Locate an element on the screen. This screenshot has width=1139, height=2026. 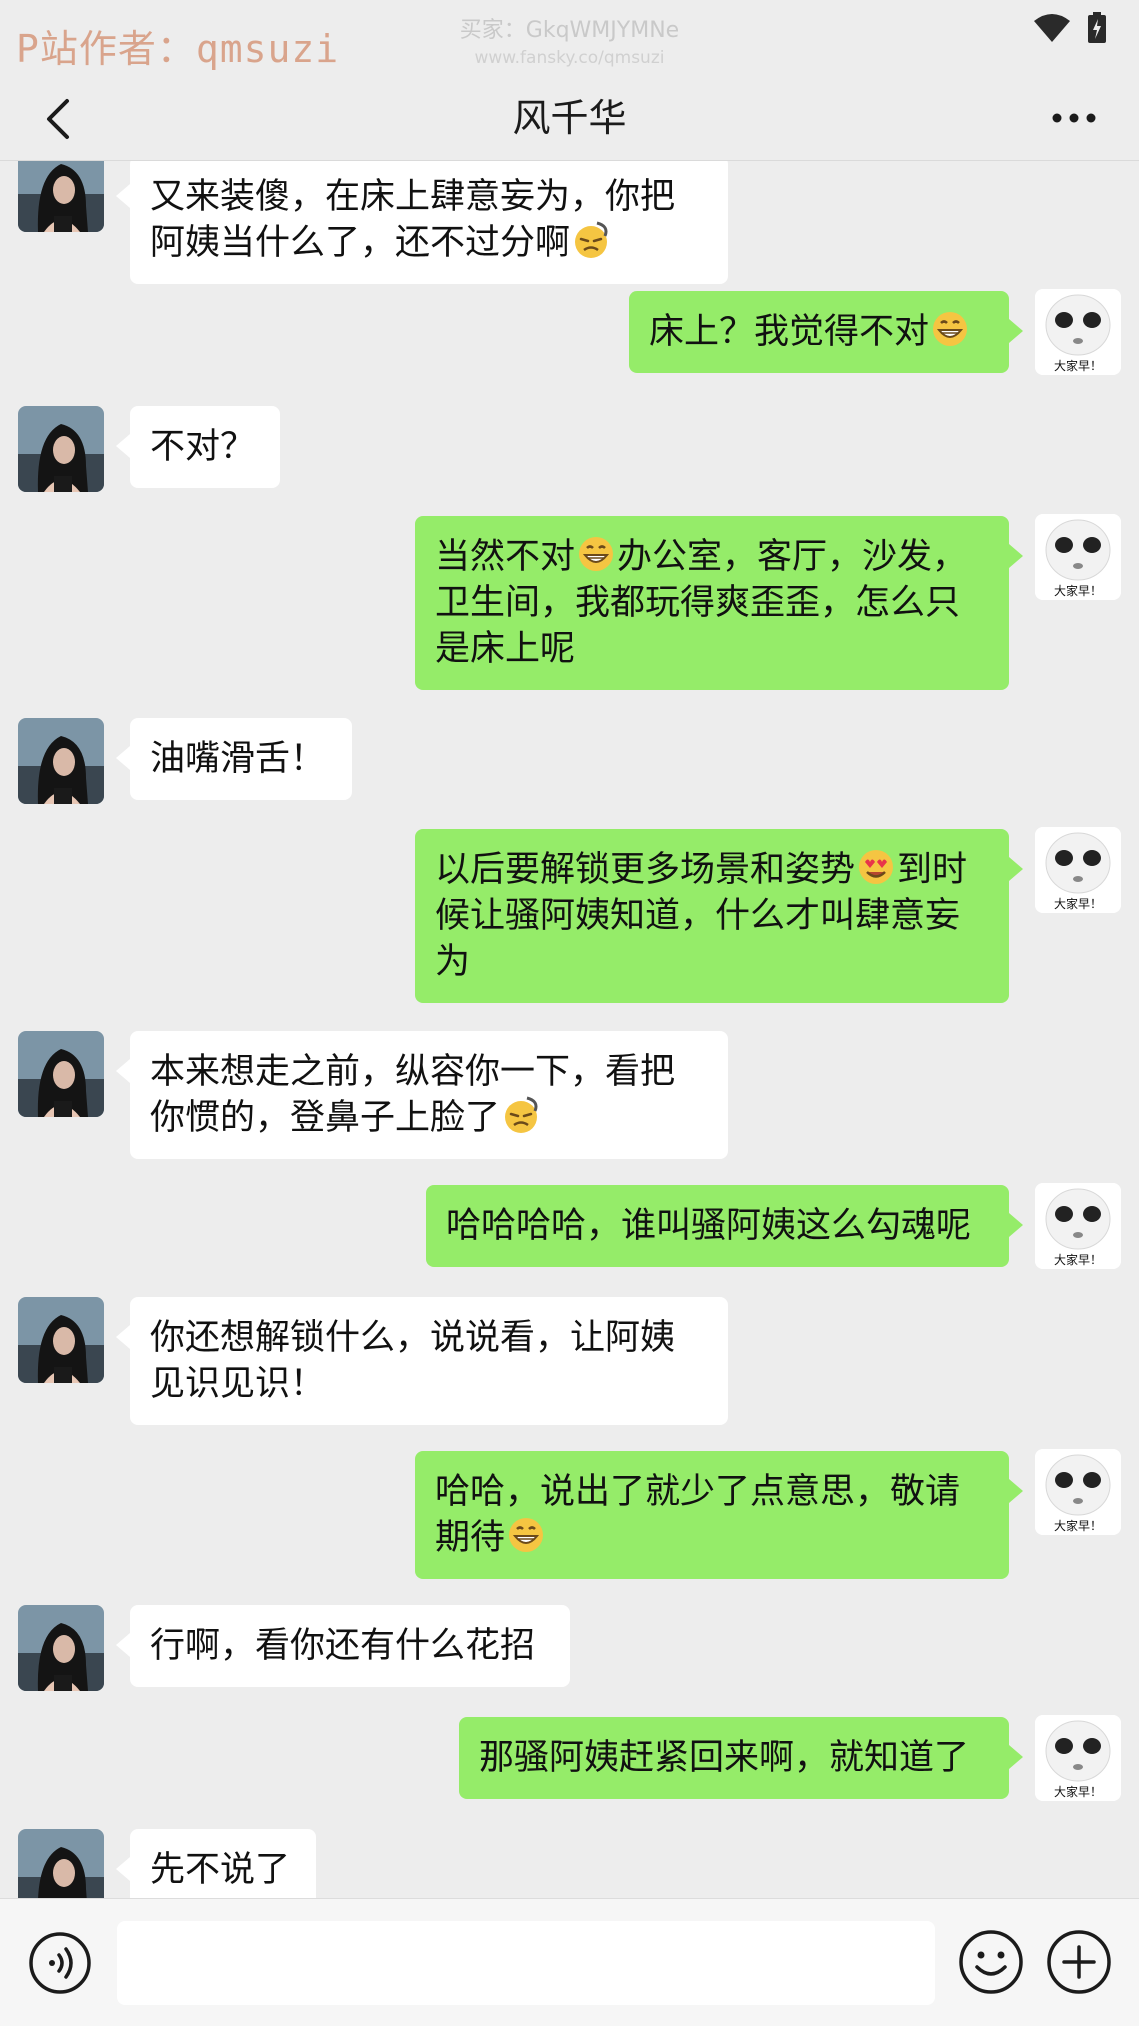
message-text: 不对？ is located at coordinates (203, 447).